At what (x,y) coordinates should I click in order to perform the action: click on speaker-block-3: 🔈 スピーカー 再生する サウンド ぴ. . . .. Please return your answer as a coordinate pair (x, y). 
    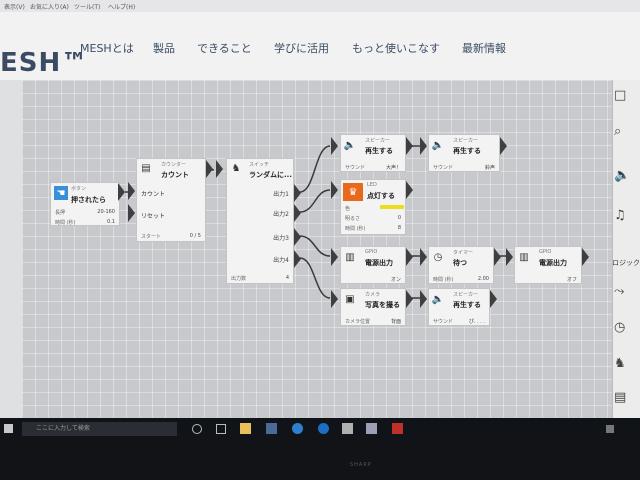
    Looking at the image, I should click on (459, 307).